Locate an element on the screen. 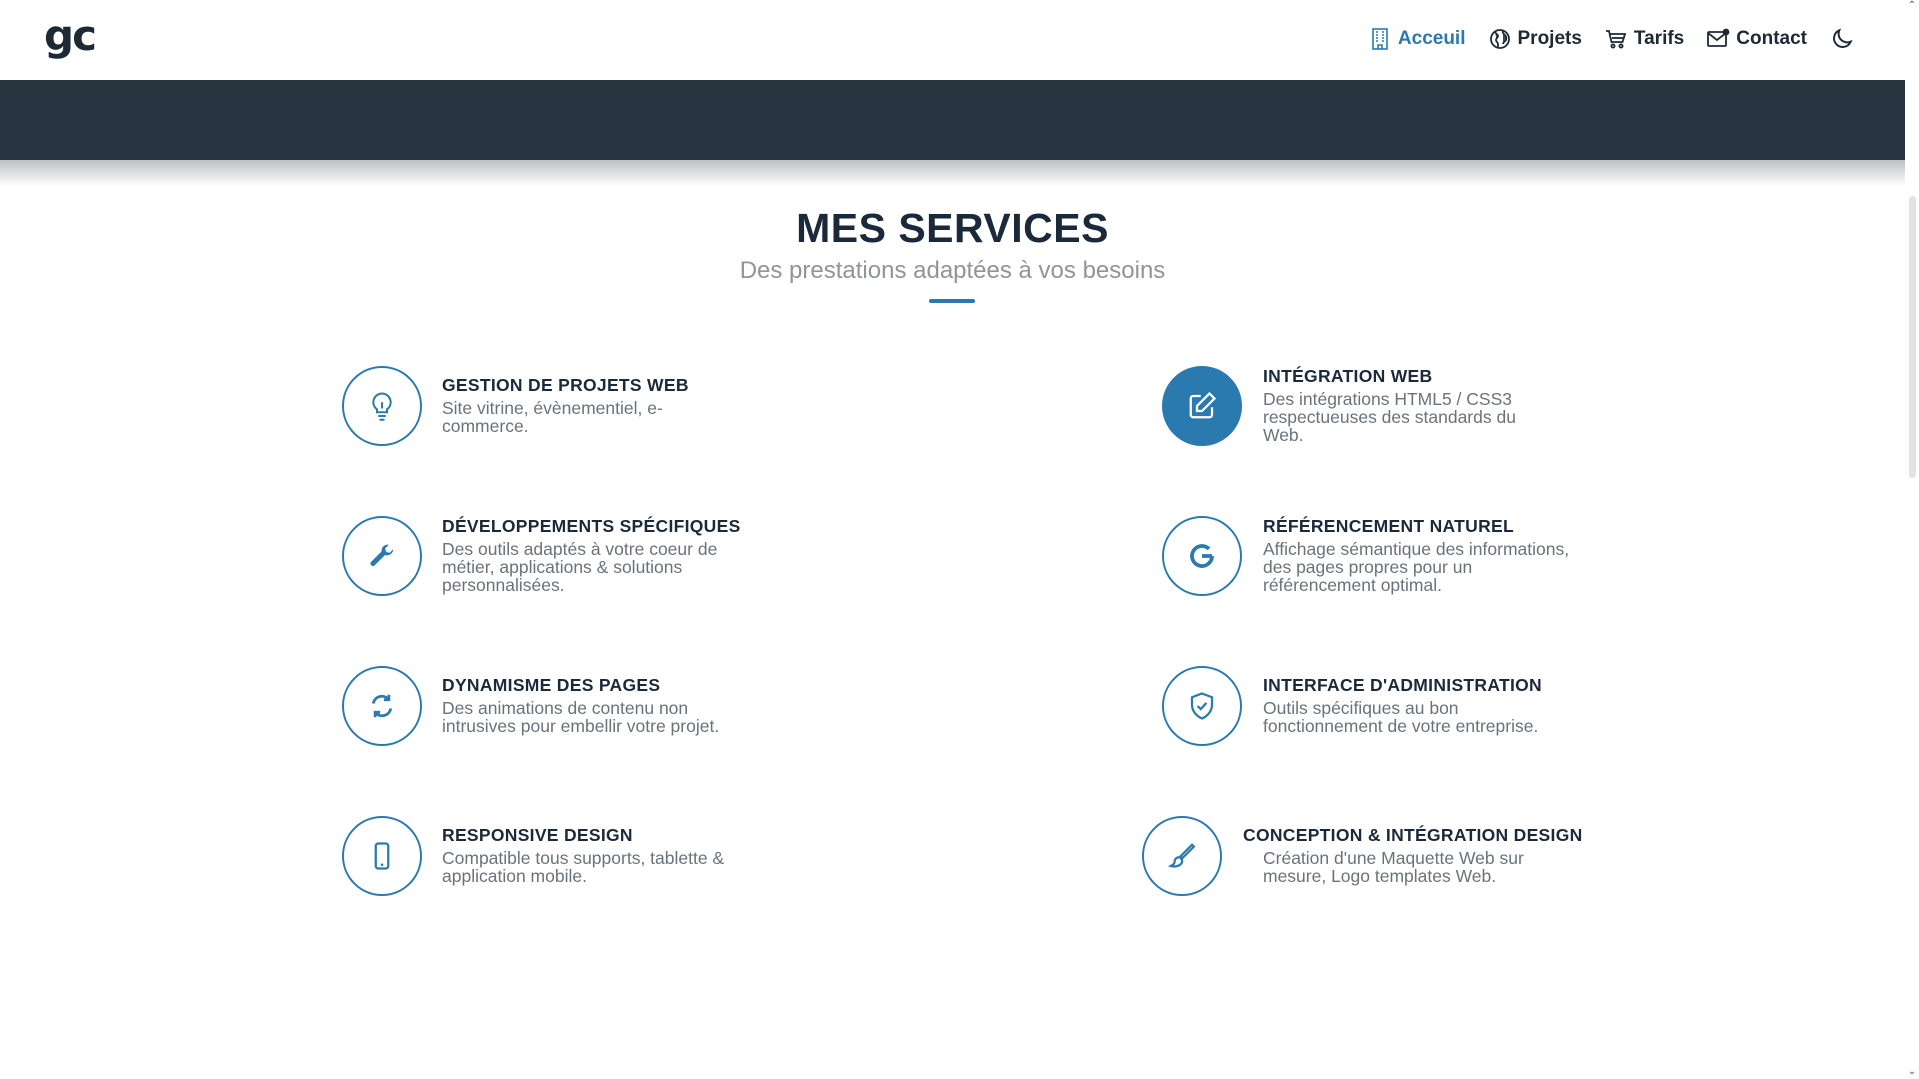  nav-label: Contact is located at coordinates (1771, 38).